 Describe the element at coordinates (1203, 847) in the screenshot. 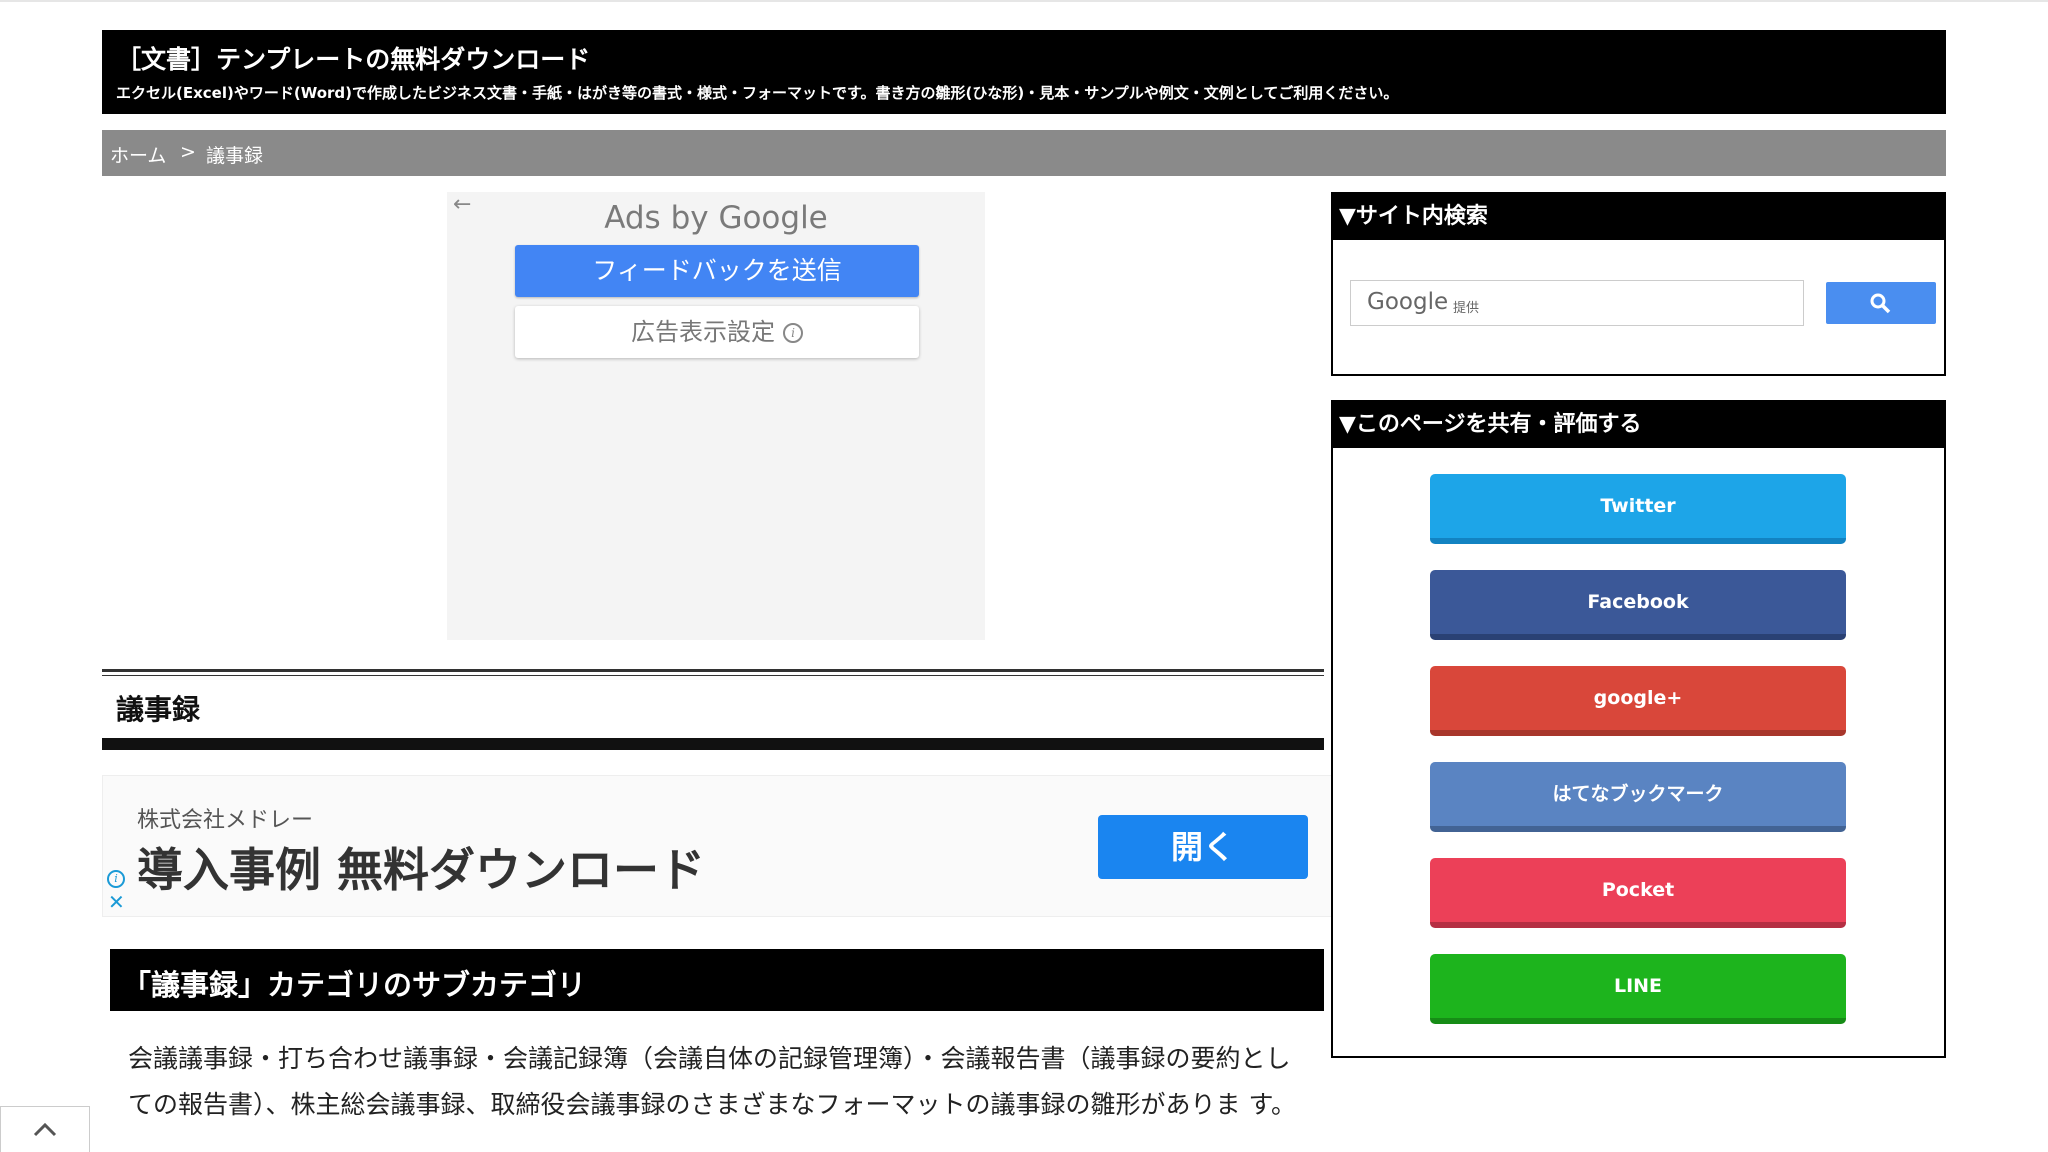

I see `ad-open-button: 開く` at that location.